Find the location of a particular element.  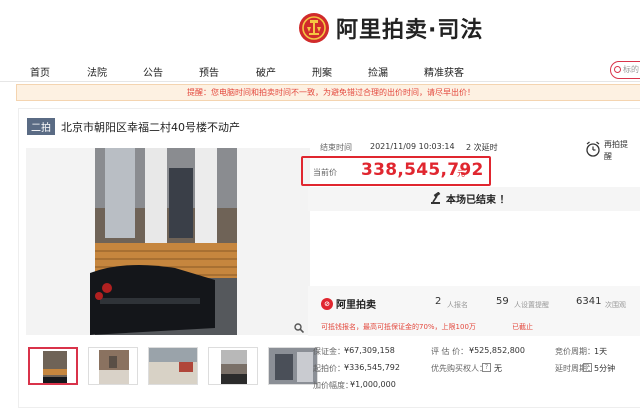

brand-text: 阿里拍卖 is located at coordinates (356, 305).